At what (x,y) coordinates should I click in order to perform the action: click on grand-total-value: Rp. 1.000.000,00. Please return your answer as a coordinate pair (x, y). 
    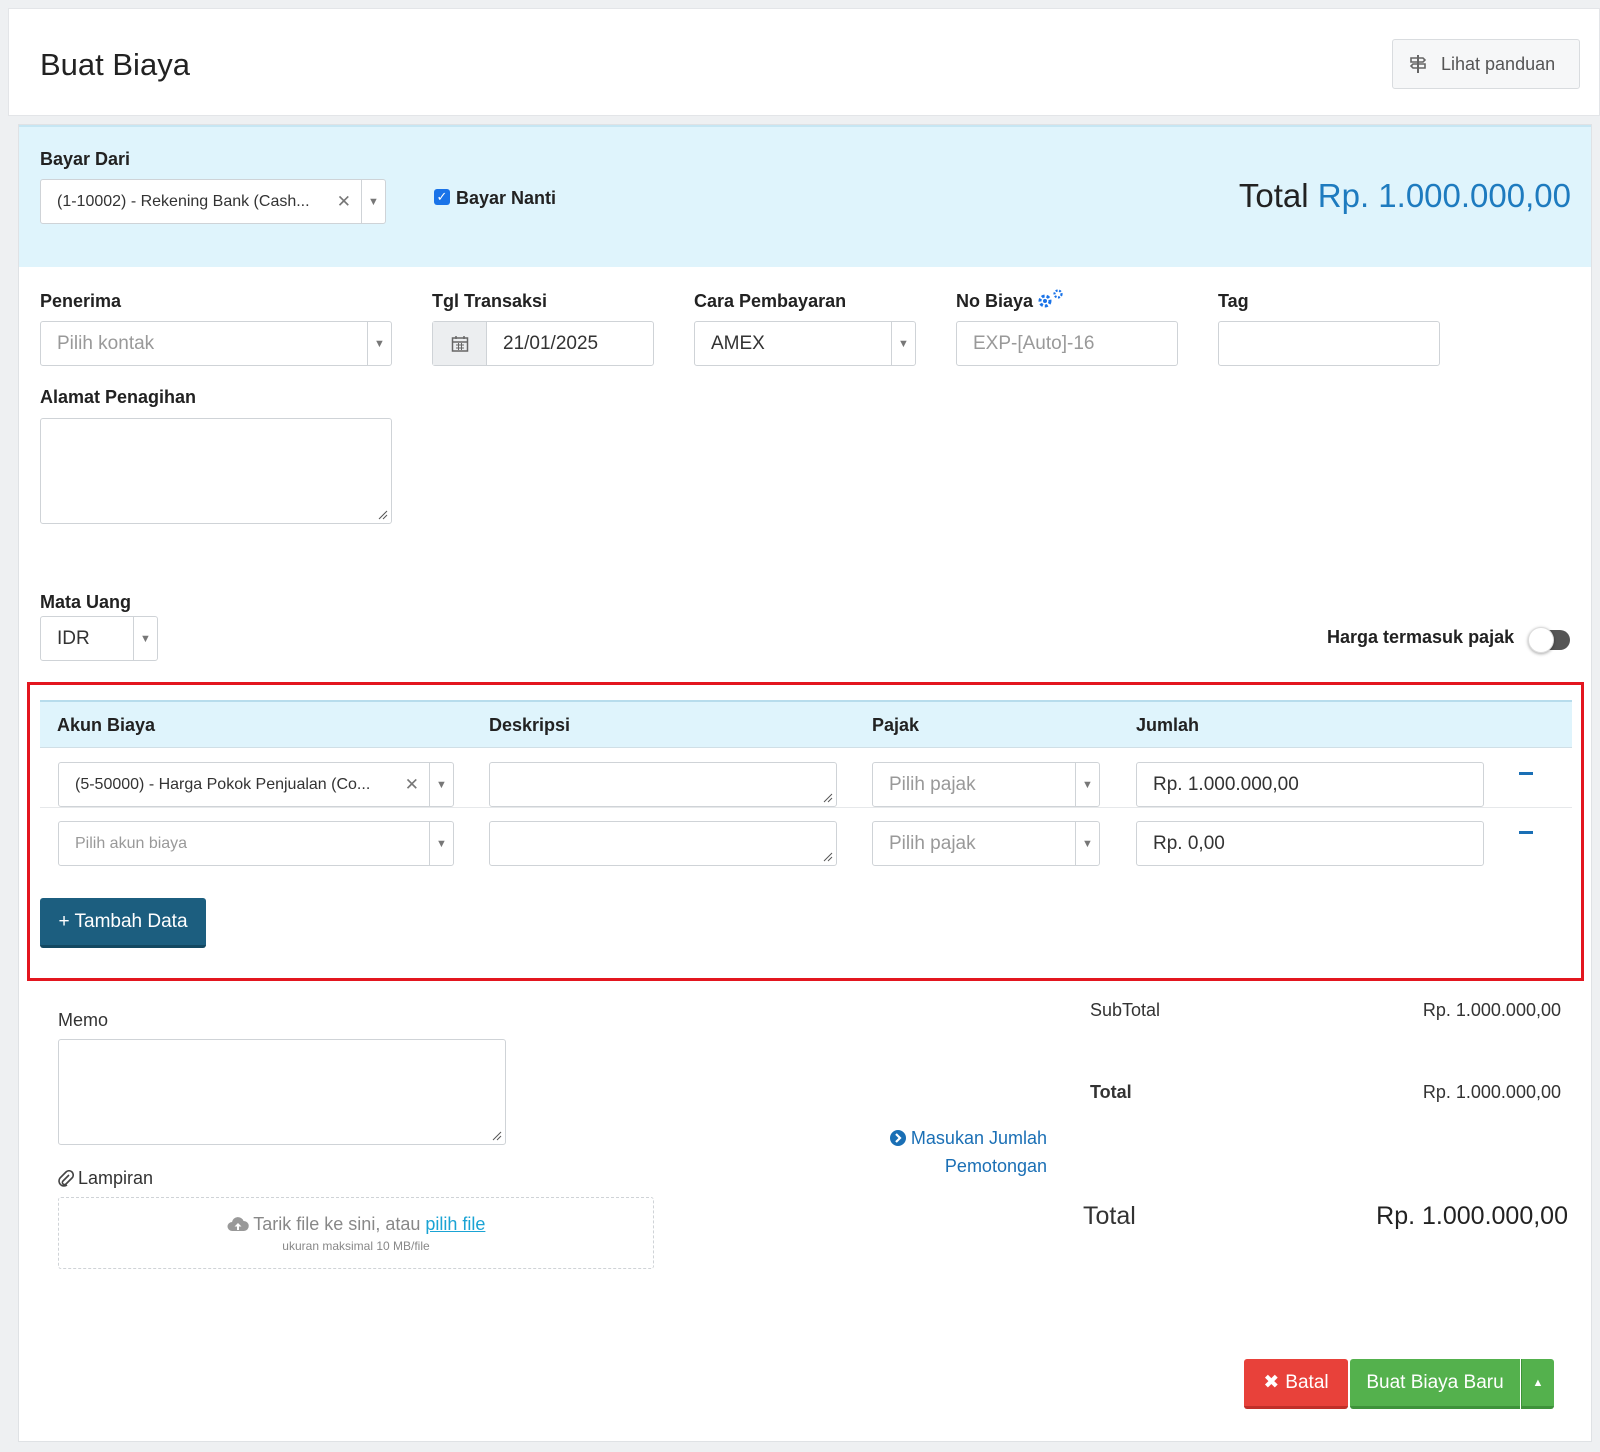
    Looking at the image, I should click on (1472, 1216).